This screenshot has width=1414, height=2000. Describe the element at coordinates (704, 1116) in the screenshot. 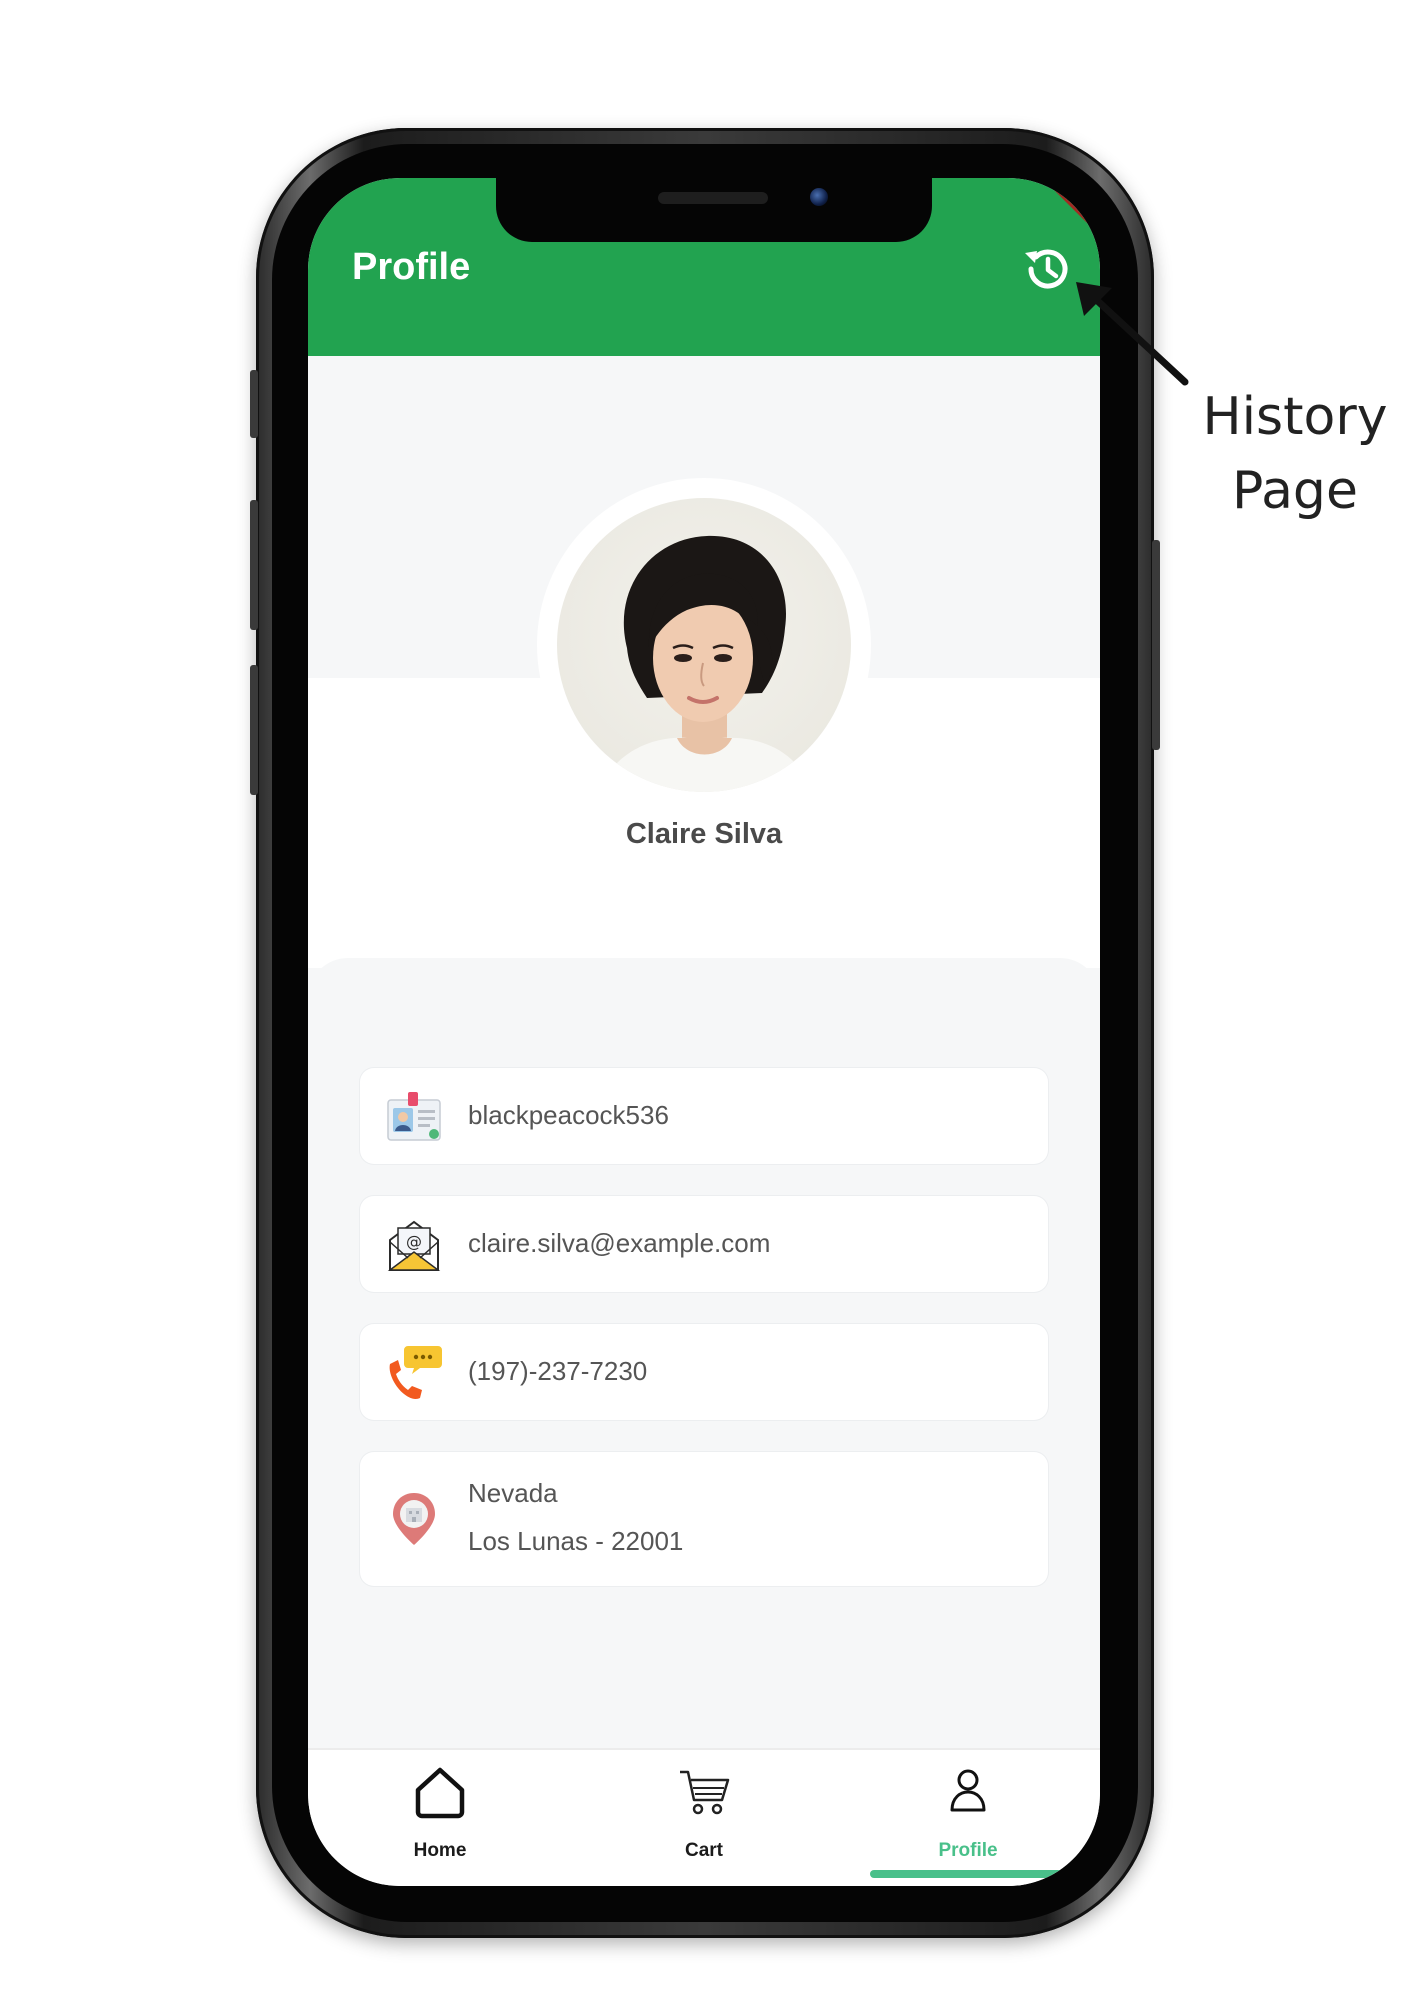

I see `username-card: blackpeacock536` at that location.